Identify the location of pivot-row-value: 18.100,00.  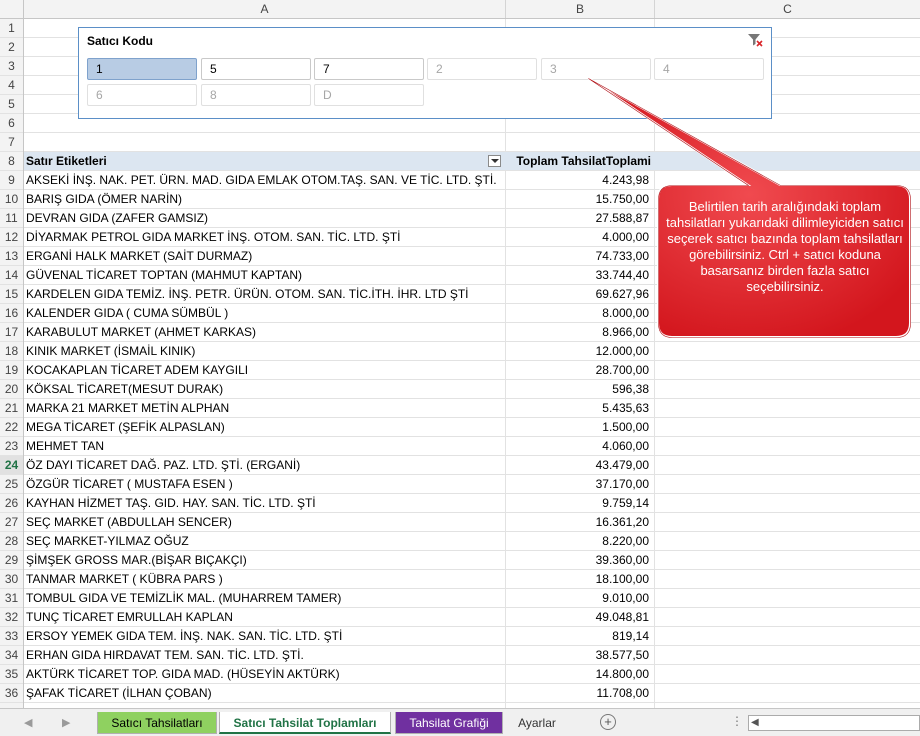
(577, 579).